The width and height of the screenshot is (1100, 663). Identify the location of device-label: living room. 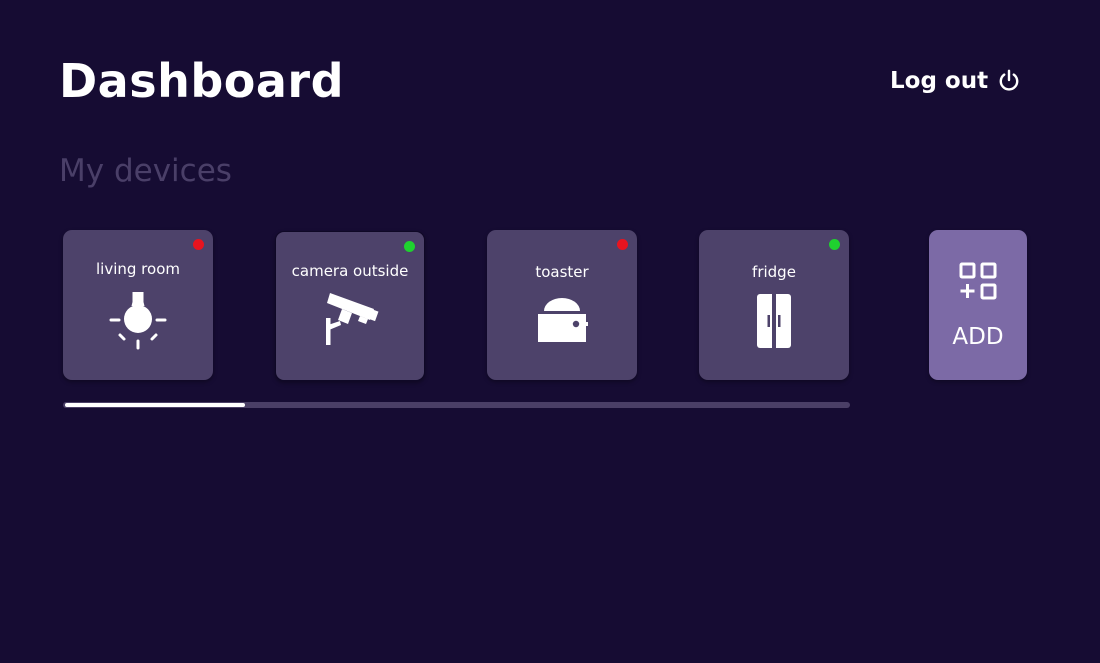
(138, 269).